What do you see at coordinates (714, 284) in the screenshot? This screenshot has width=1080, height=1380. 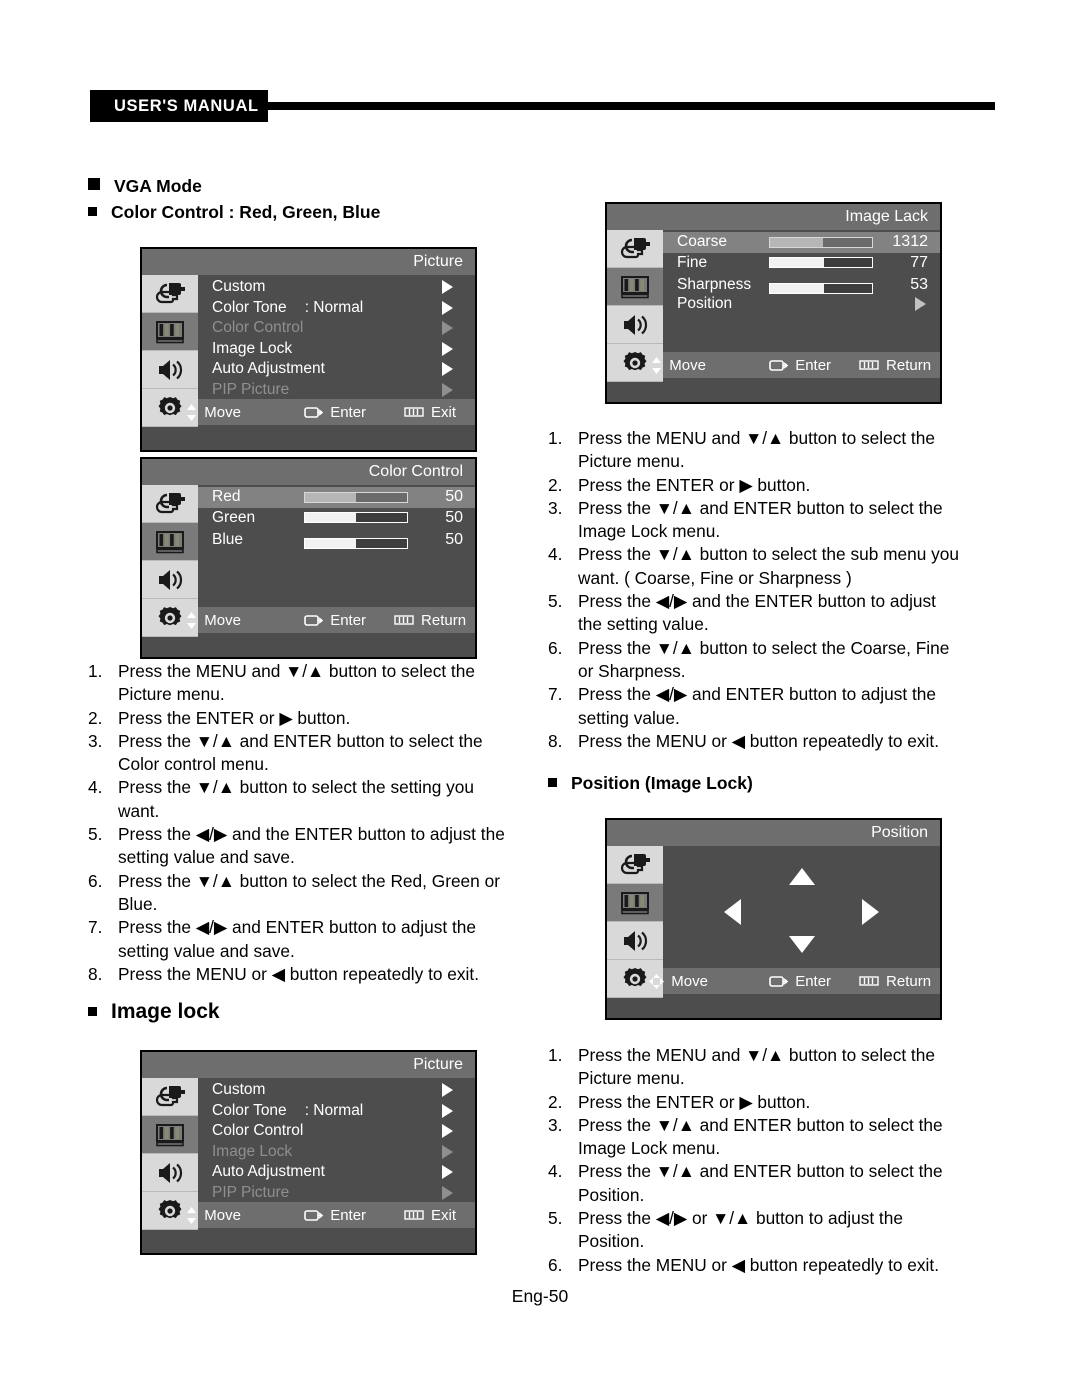 I see `osd-item-label: Sharpness` at bounding box center [714, 284].